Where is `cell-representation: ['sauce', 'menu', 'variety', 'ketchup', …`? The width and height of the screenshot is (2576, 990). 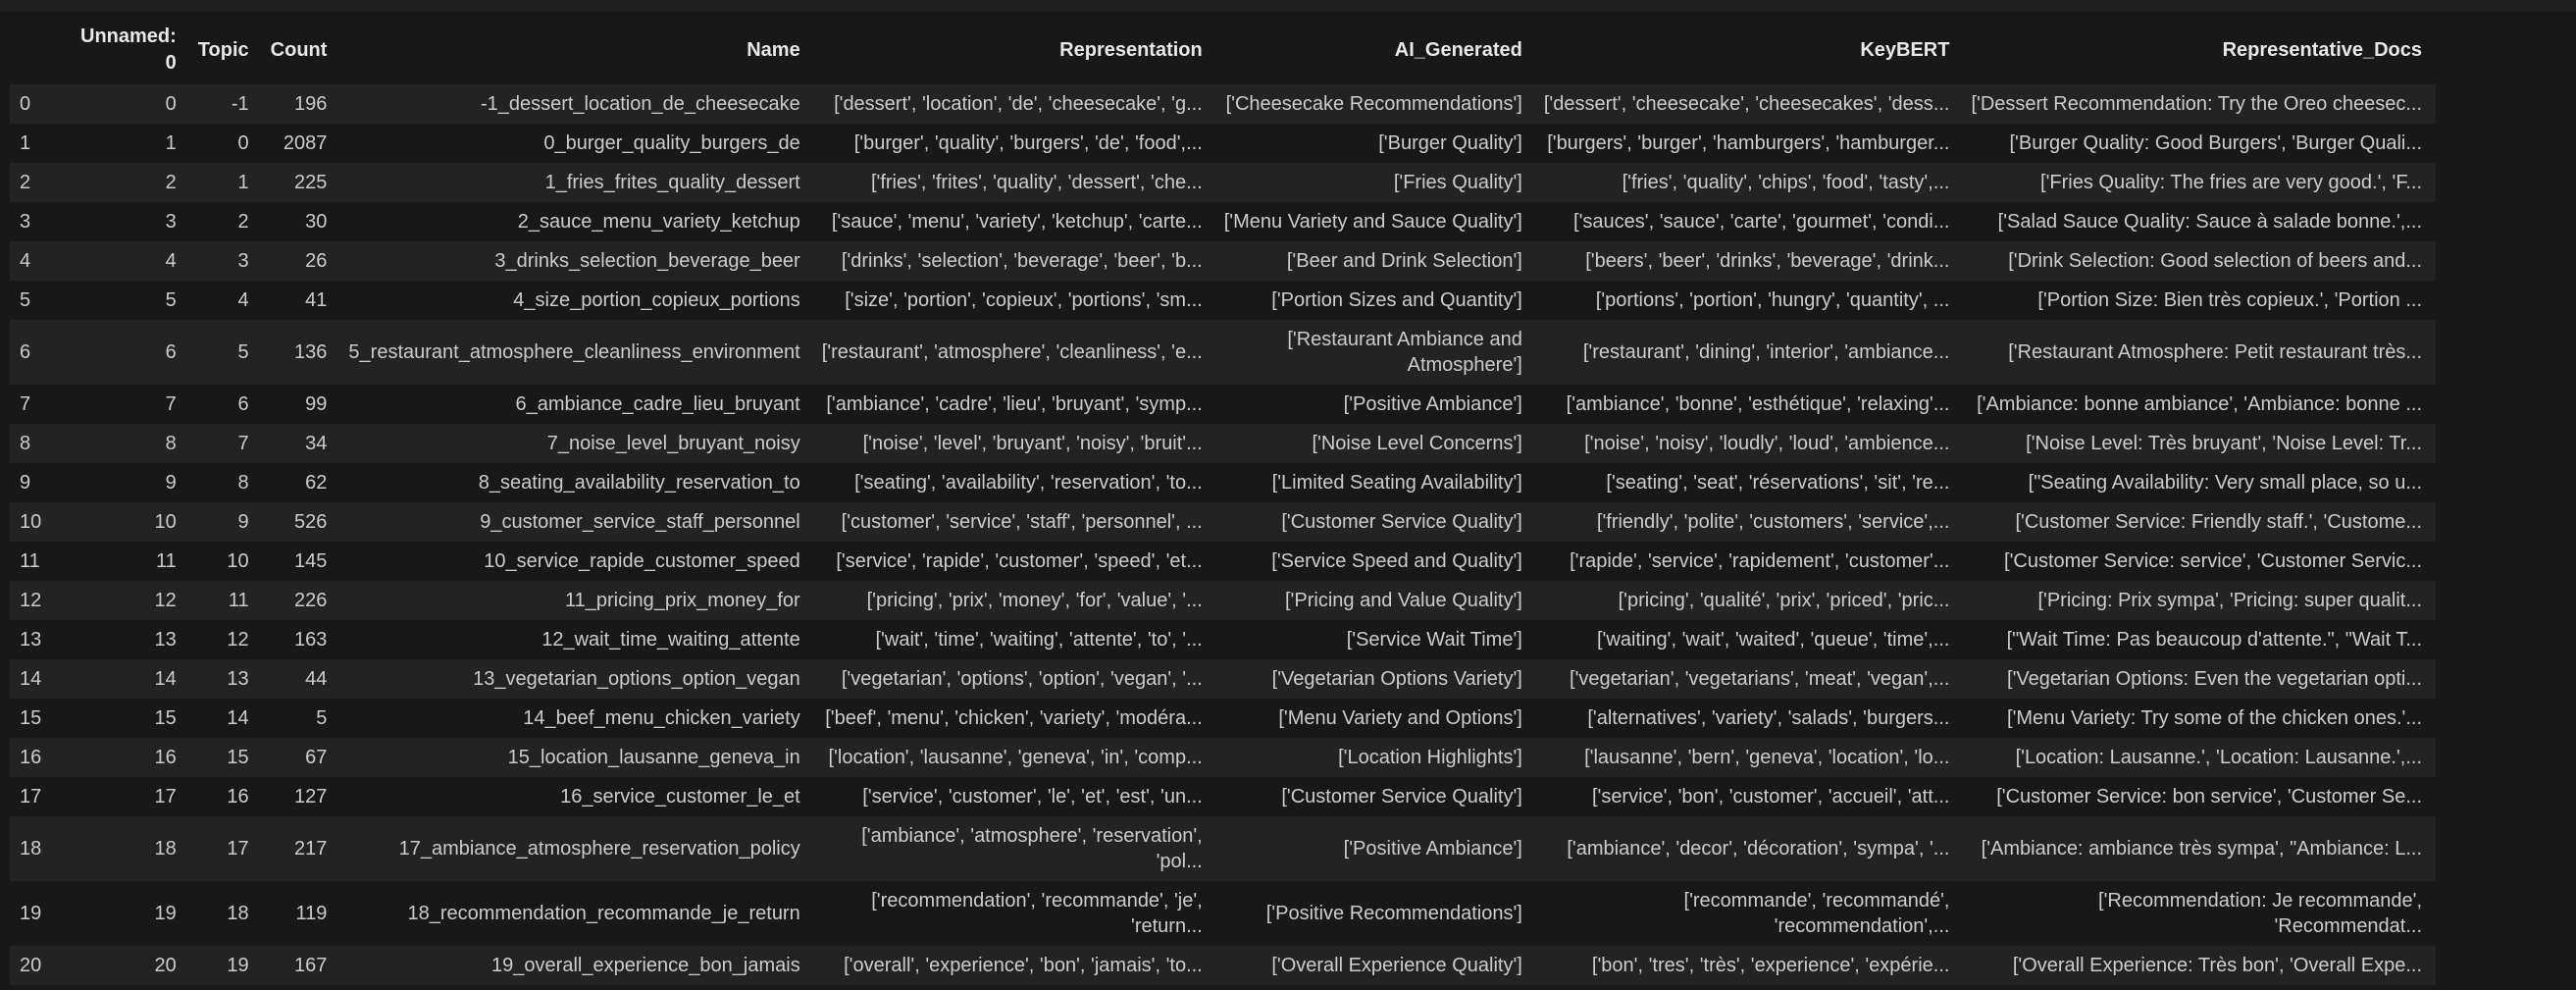
cell-representation: ['sauce', 'menu', 'variety', 'ketchup', … is located at coordinates (1014, 222).